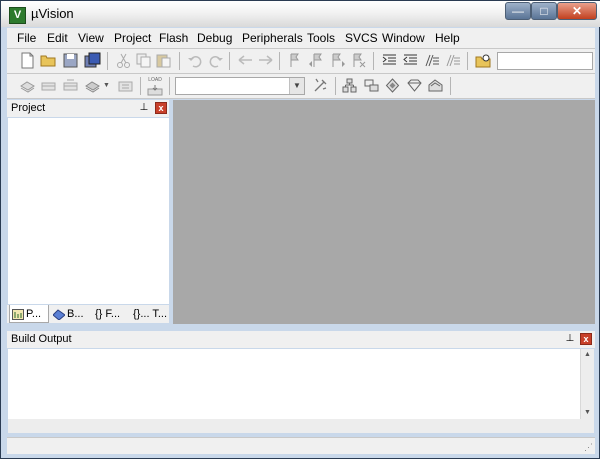 The height and width of the screenshot is (459, 600). Describe the element at coordinates (452, 60) in the screenshot. I see `uncomment-icon` at that location.